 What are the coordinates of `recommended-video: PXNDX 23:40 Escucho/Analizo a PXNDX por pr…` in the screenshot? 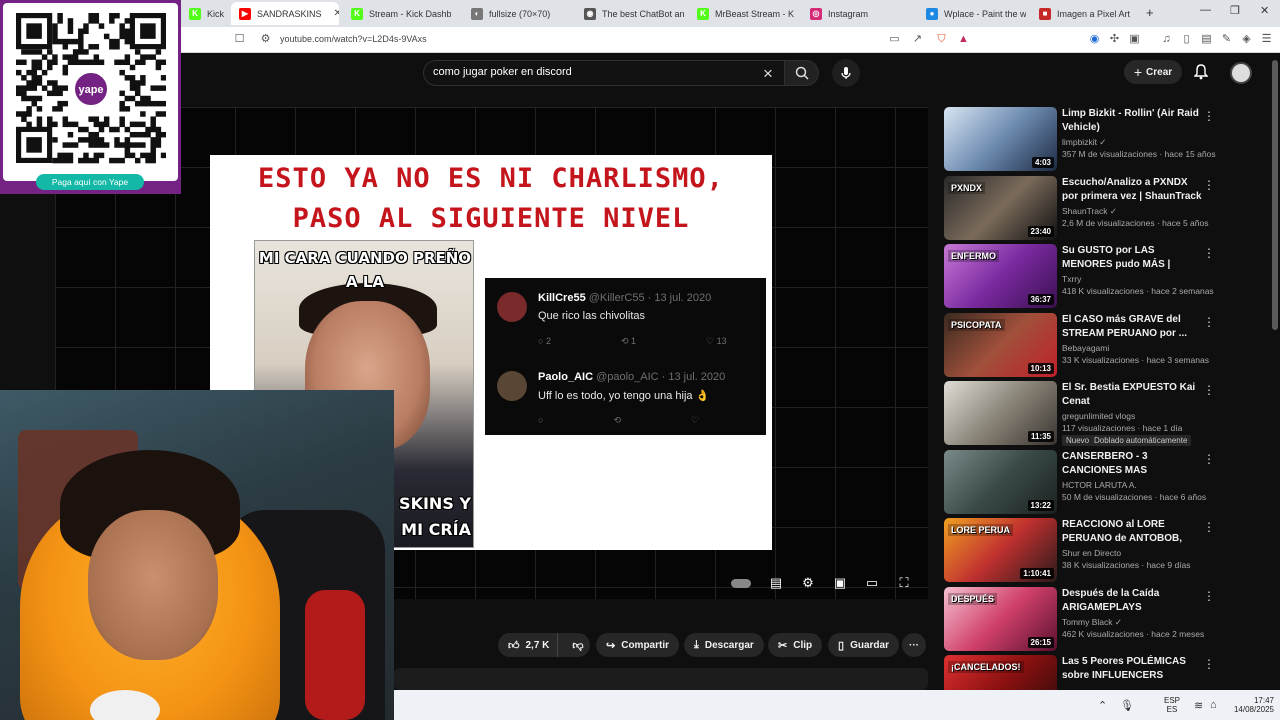 It's located at (1084, 207).